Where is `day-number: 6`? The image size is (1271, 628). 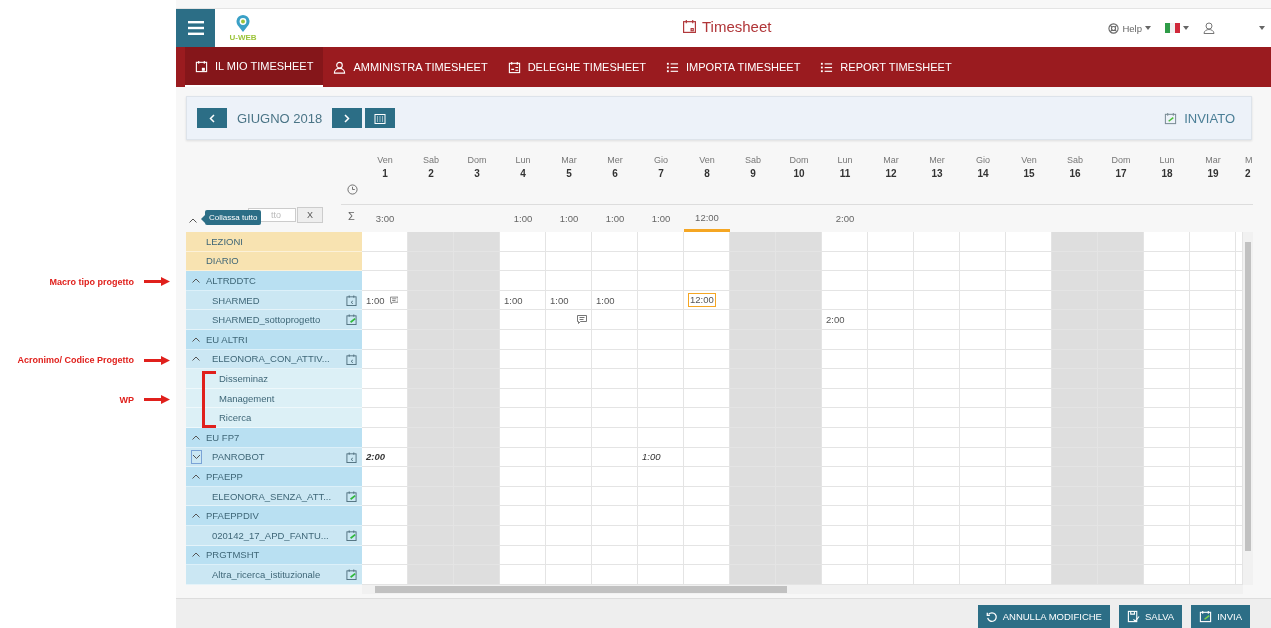
day-number: 6 is located at coordinates (615, 173).